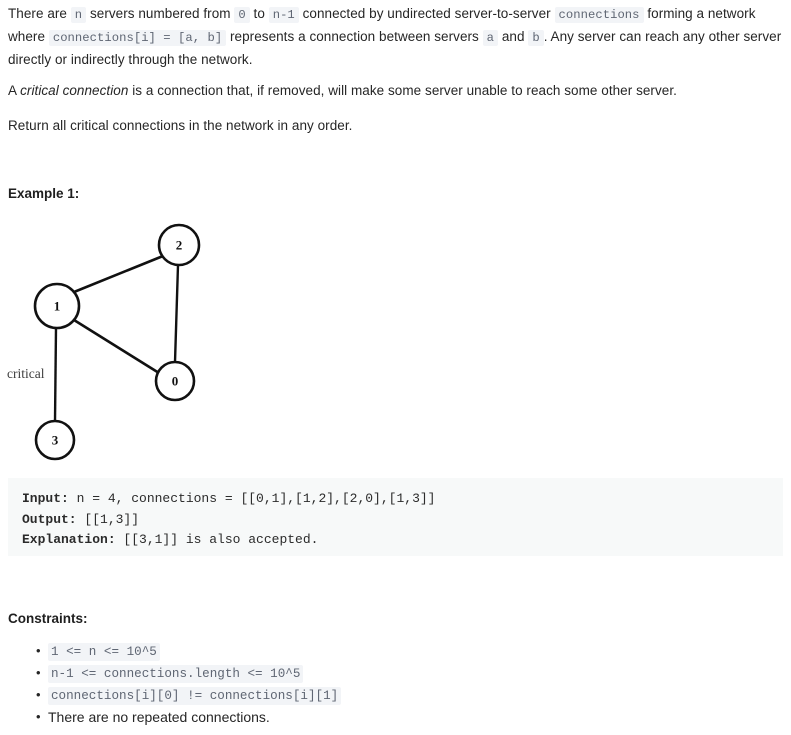 The width and height of the screenshot is (791, 735). What do you see at coordinates (490, 38) in the screenshot?
I see `inline-code-11: a` at bounding box center [490, 38].